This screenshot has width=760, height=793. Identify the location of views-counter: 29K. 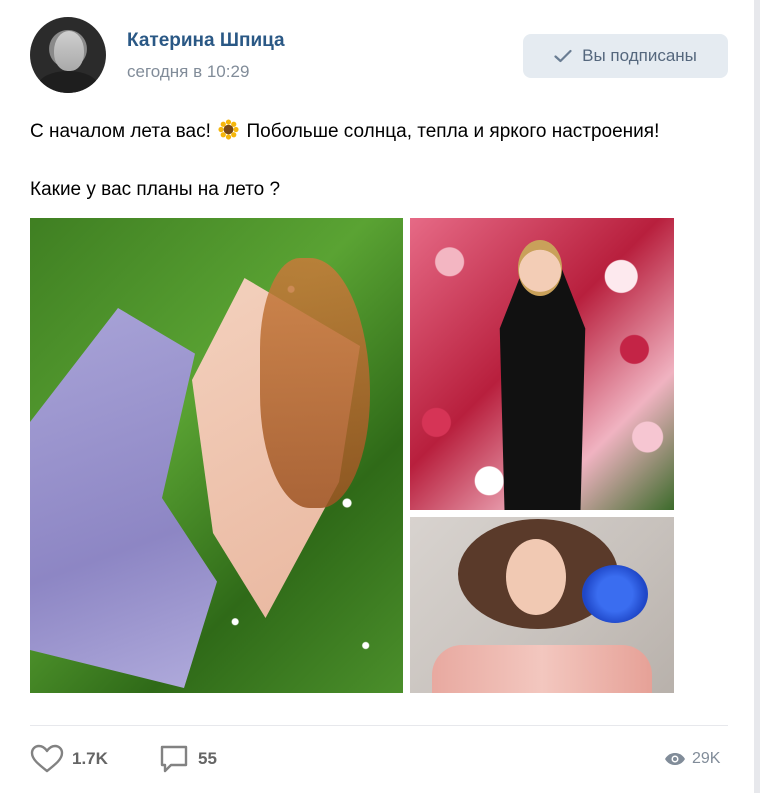
(692, 759).